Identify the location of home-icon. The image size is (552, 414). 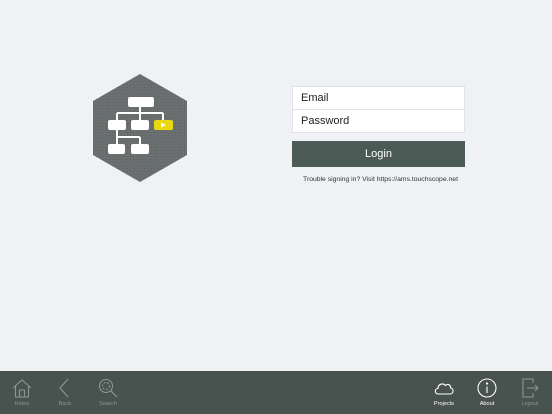
(22, 388).